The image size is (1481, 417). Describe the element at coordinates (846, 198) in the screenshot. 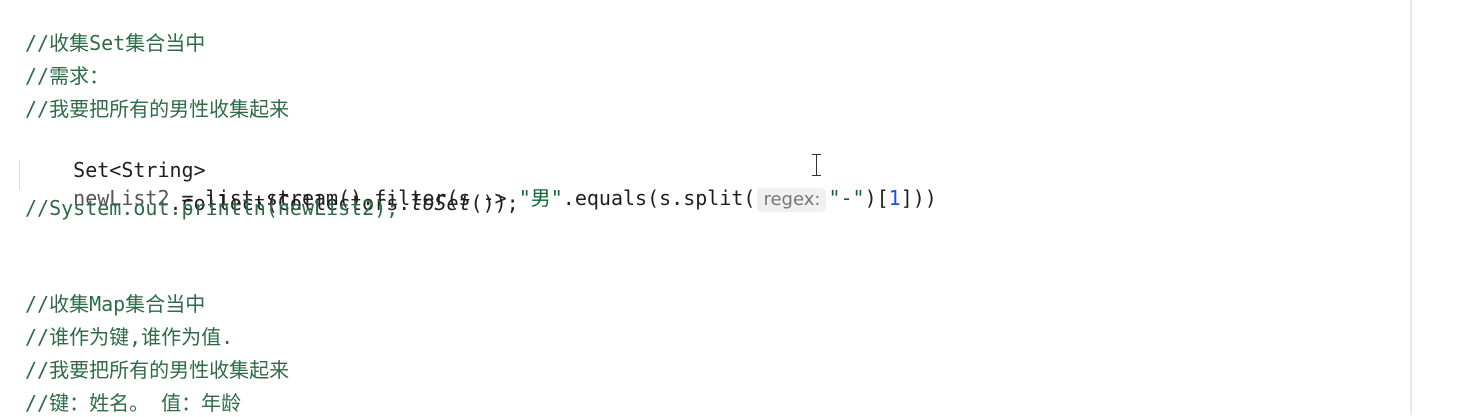

I see `string-literal-dash: "-"` at that location.